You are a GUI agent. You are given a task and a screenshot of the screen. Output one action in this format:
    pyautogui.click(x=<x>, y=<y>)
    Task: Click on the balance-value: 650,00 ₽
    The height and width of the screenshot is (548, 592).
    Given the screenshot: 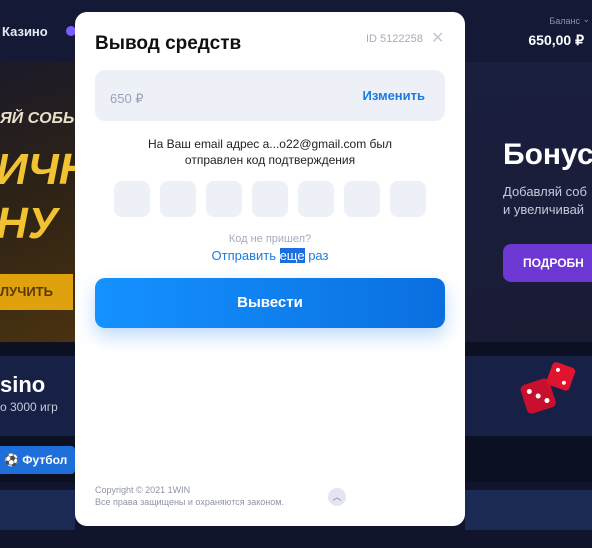 What is the action you would take?
    pyautogui.click(x=556, y=40)
    